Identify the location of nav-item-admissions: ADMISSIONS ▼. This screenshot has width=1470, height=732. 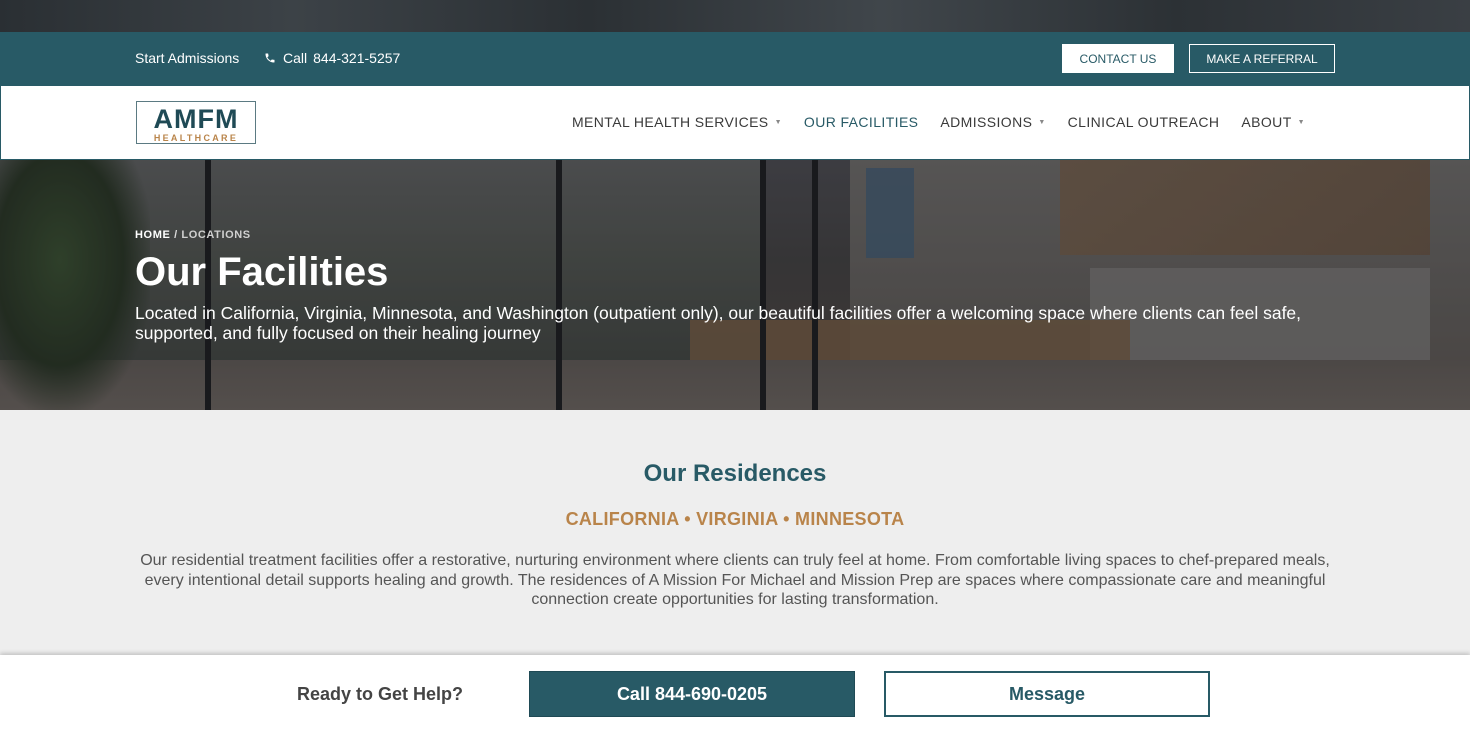
(992, 122).